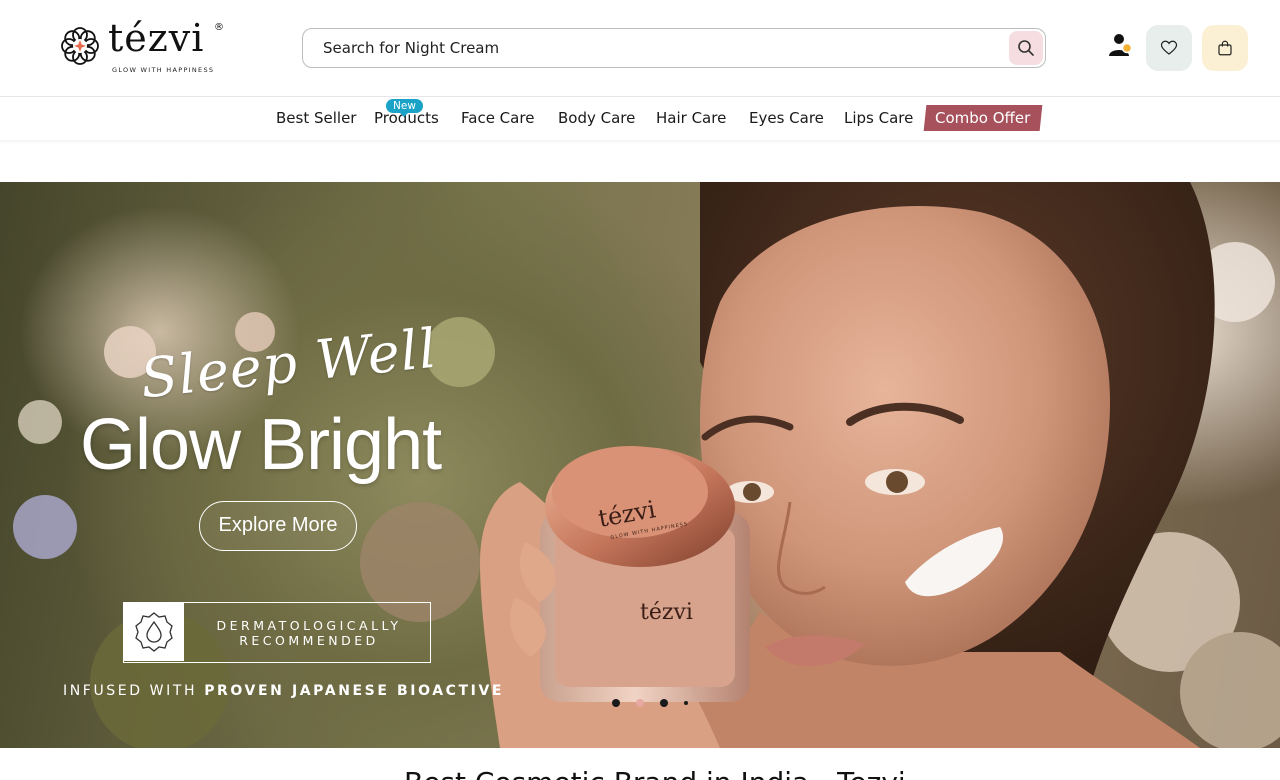  Describe the element at coordinates (316, 118) in the screenshot. I see `nav-best-seller: Best Seller` at that location.